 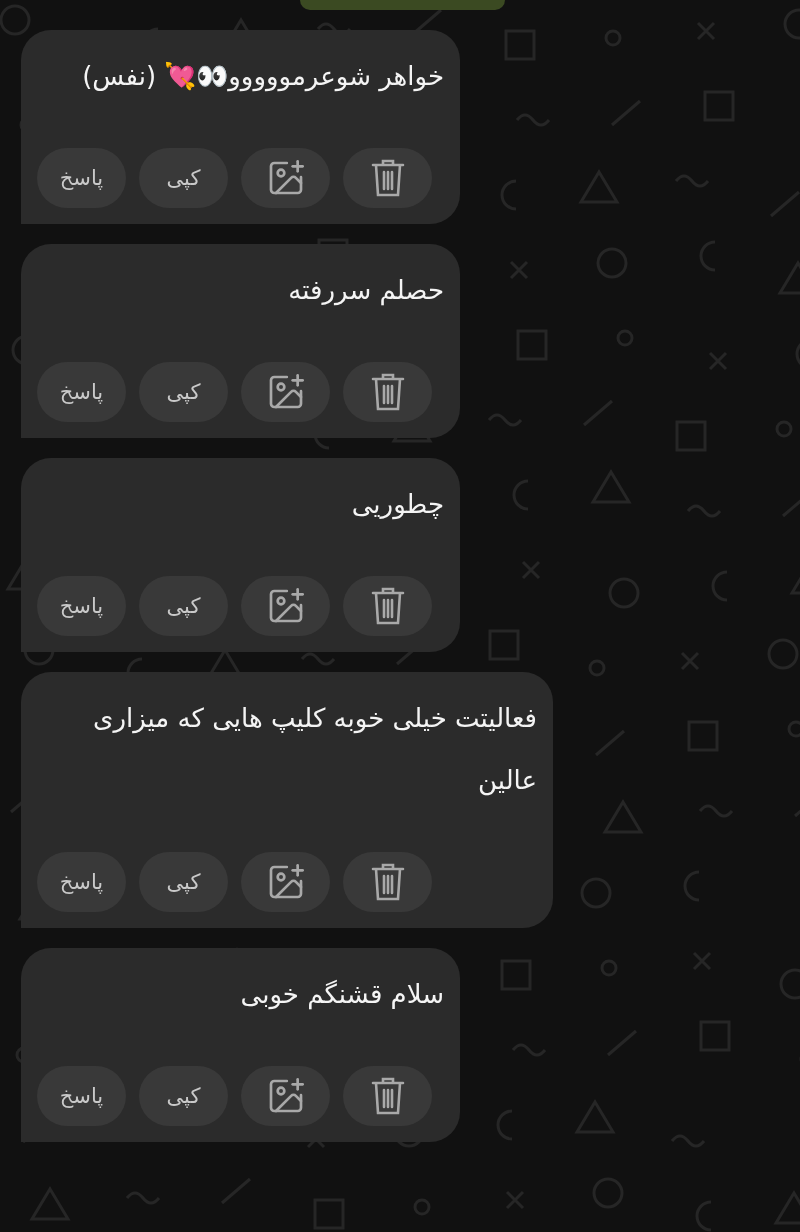 I want to click on message-text: فعالیتت خیلی خوبه کلیپ هایی که میزاری عالین, so click(x=314, y=750).